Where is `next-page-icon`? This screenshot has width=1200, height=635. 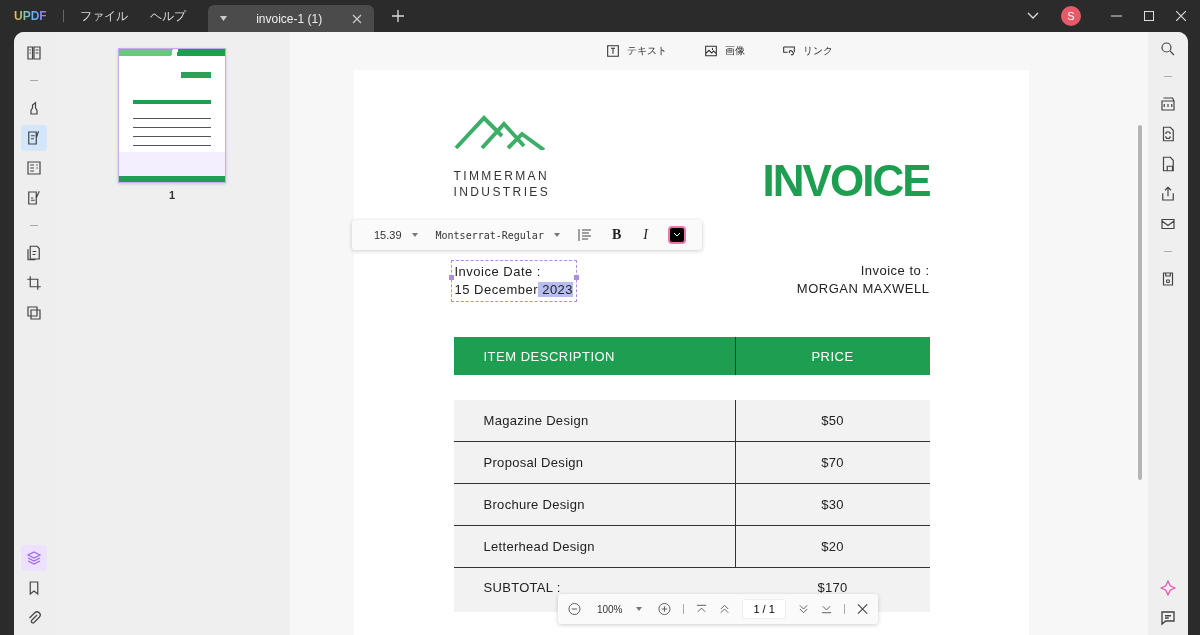
next-page-icon is located at coordinates (803, 609).